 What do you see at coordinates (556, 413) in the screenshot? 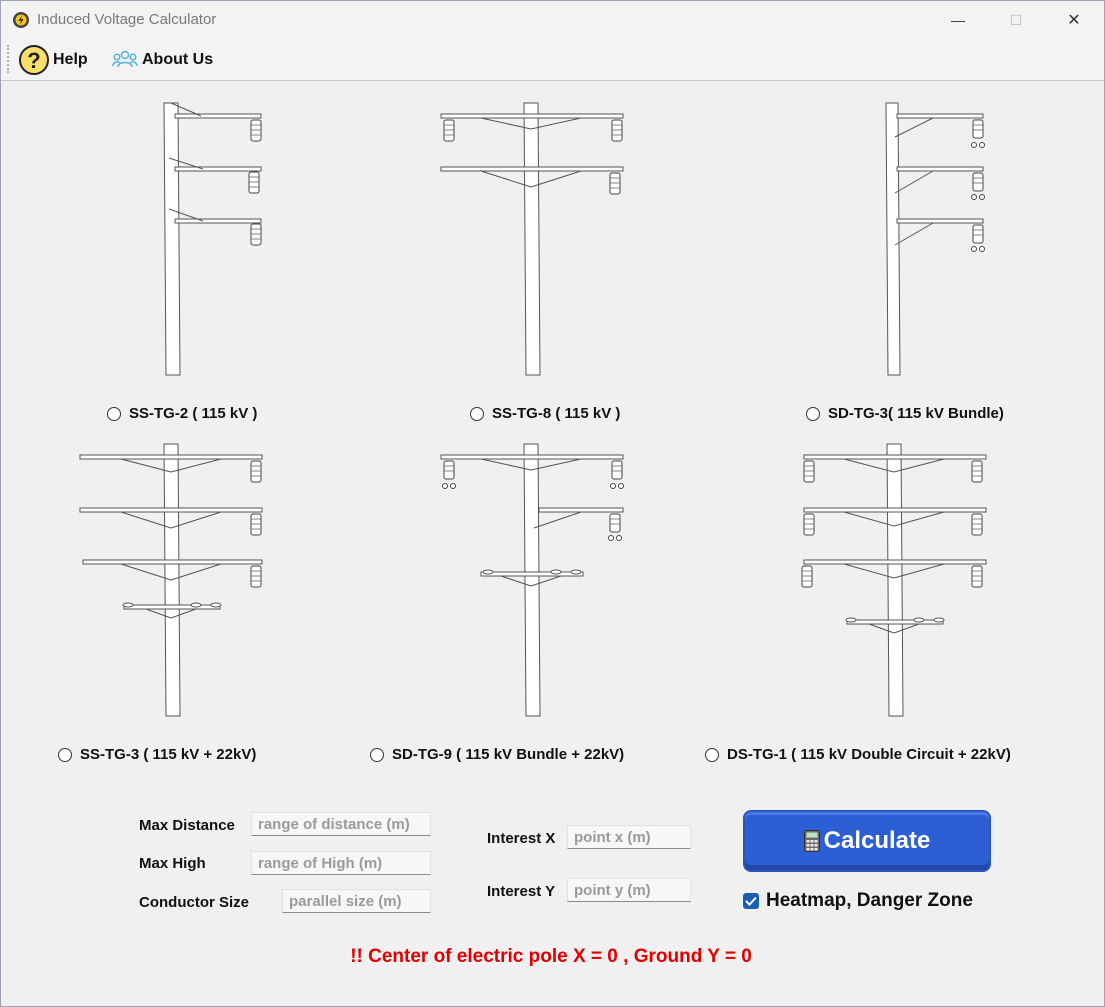
I see `pole-label: SS-TG-8 ( 115 kV )` at bounding box center [556, 413].